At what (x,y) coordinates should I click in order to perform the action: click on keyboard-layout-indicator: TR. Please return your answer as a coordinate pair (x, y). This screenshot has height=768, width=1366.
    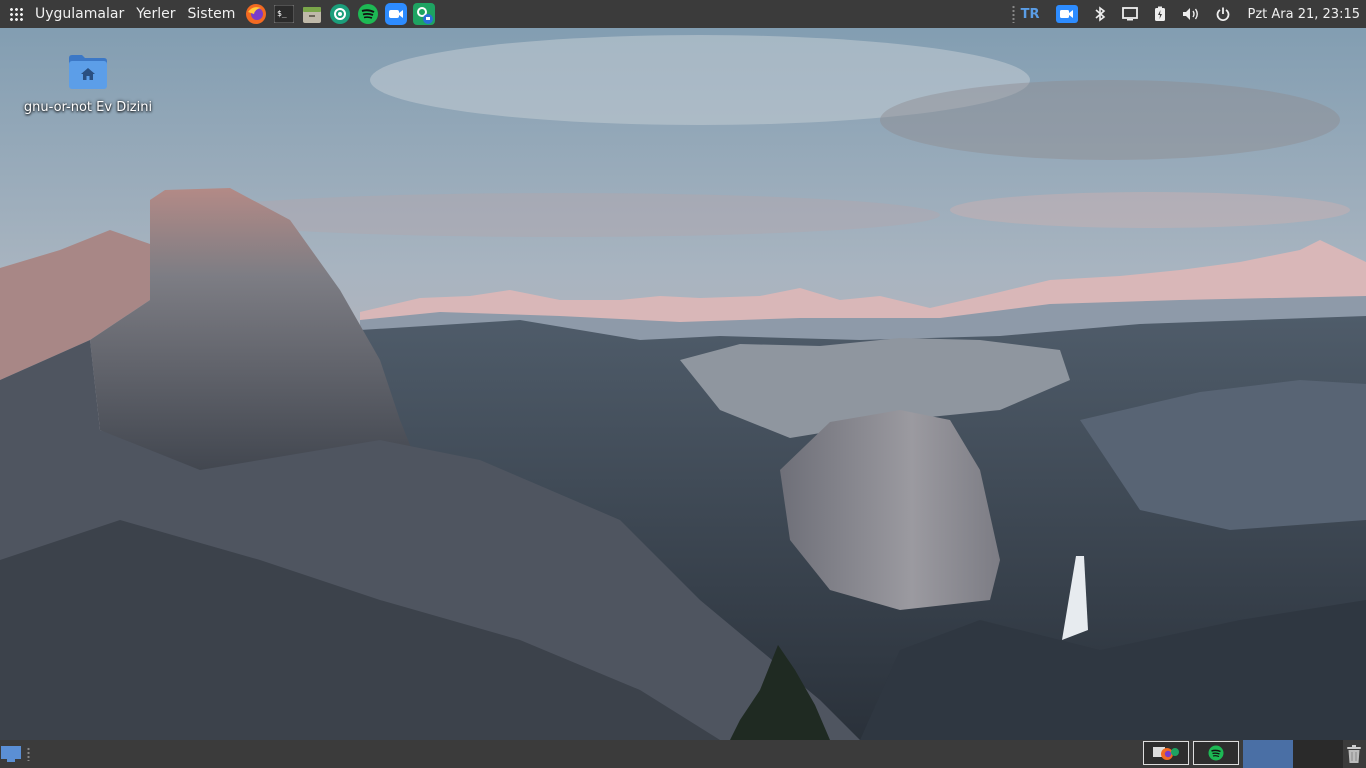
    Looking at the image, I should click on (1027, 14).